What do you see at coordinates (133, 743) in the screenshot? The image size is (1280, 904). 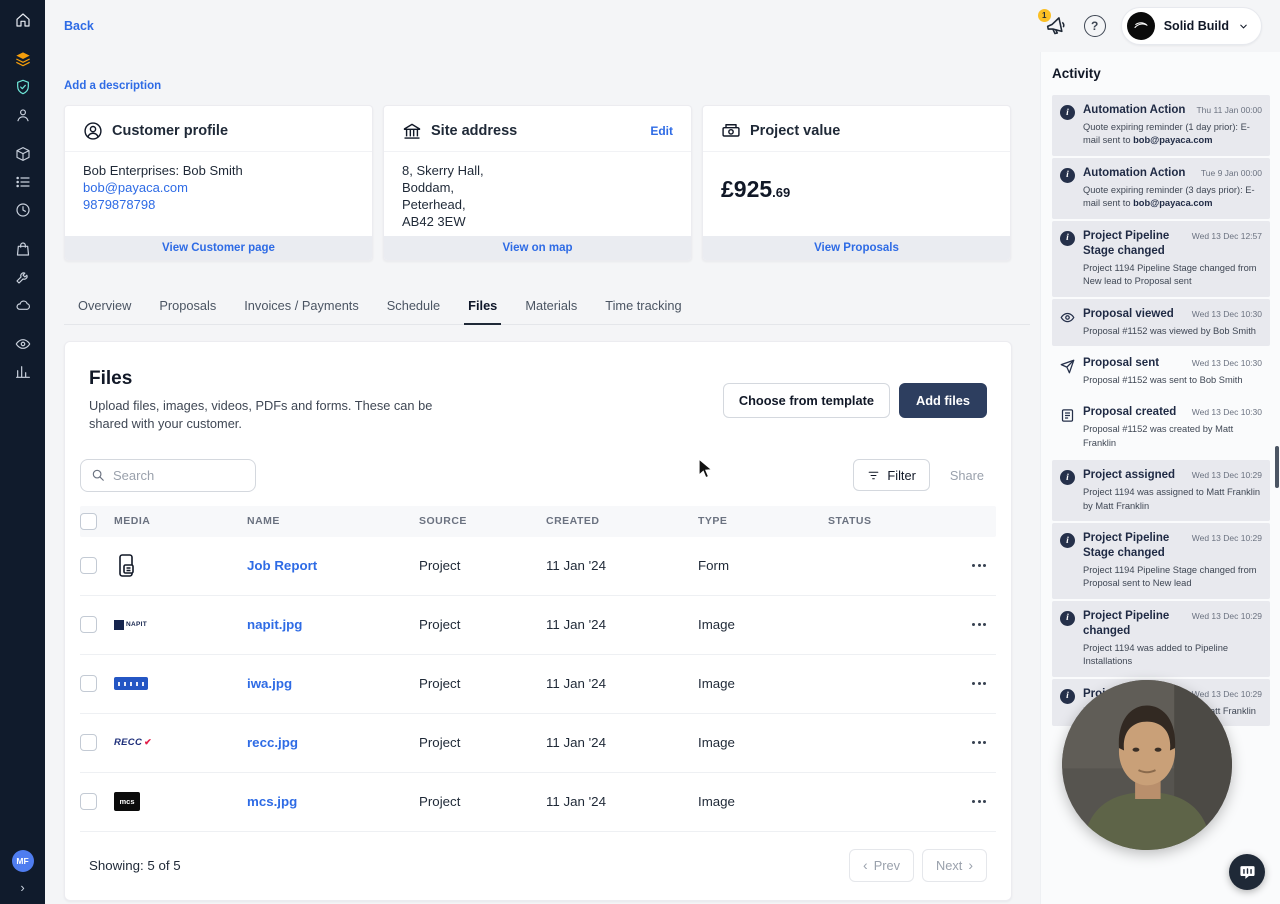 I see `recc-logo-thumbnail: RECC ✔` at bounding box center [133, 743].